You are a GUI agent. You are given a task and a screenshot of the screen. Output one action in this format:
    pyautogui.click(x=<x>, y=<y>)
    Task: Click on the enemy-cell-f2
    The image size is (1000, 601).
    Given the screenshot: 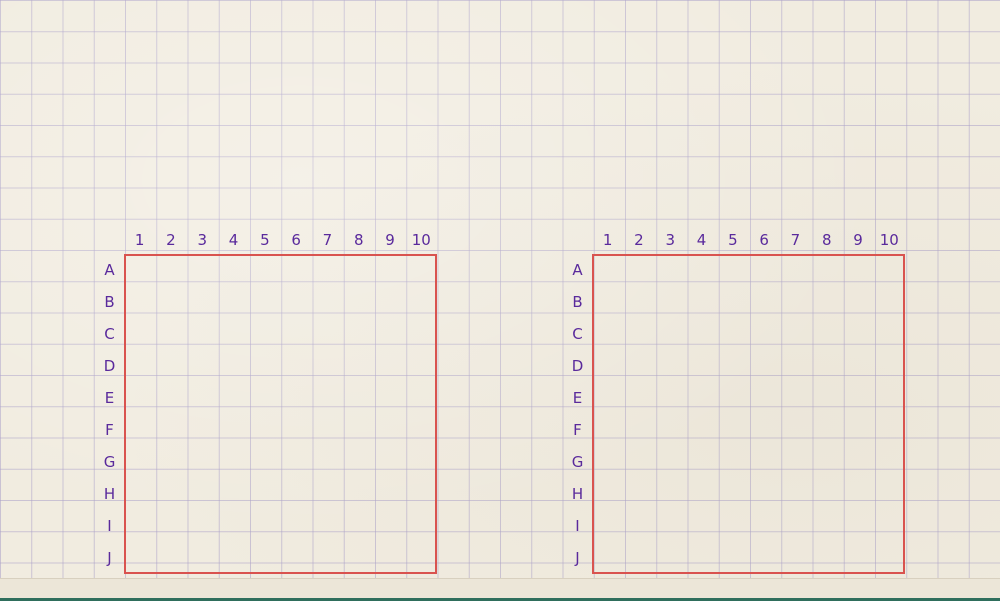 What is the action you would take?
    pyautogui.click(x=640, y=430)
    